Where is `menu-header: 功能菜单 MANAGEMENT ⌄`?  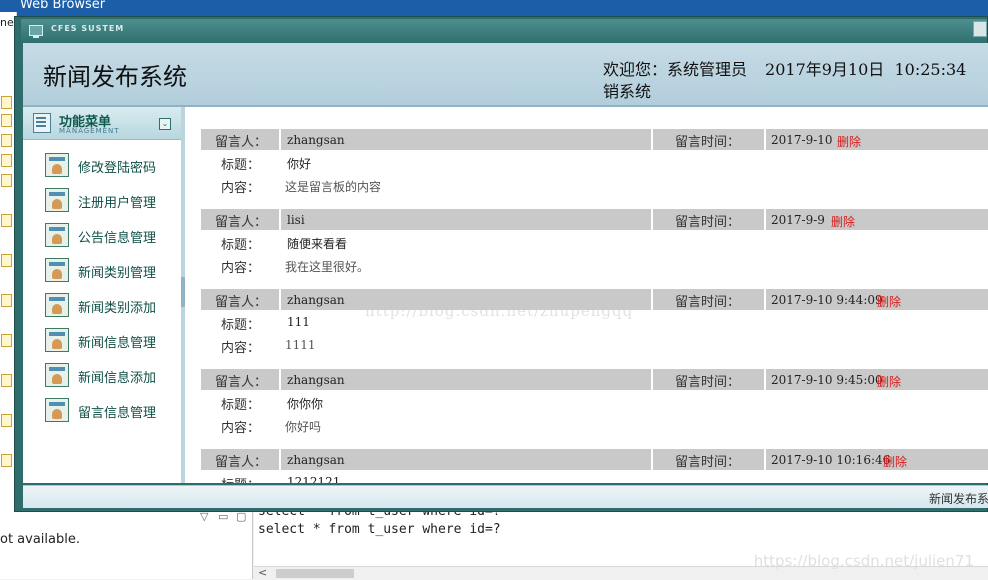 menu-header: 功能菜单 MANAGEMENT ⌄ is located at coordinates (102, 123).